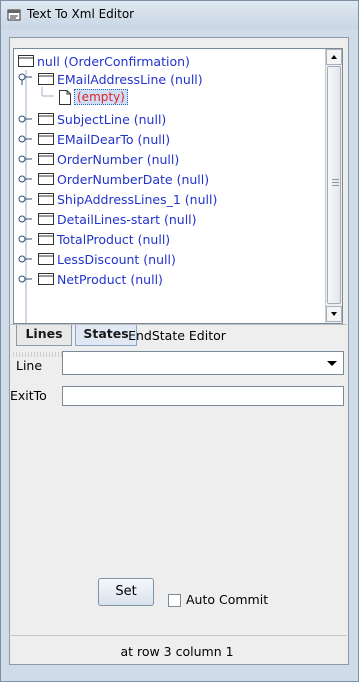 This screenshot has width=360, height=682. What do you see at coordinates (203, 363) in the screenshot?
I see `line-combo` at bounding box center [203, 363].